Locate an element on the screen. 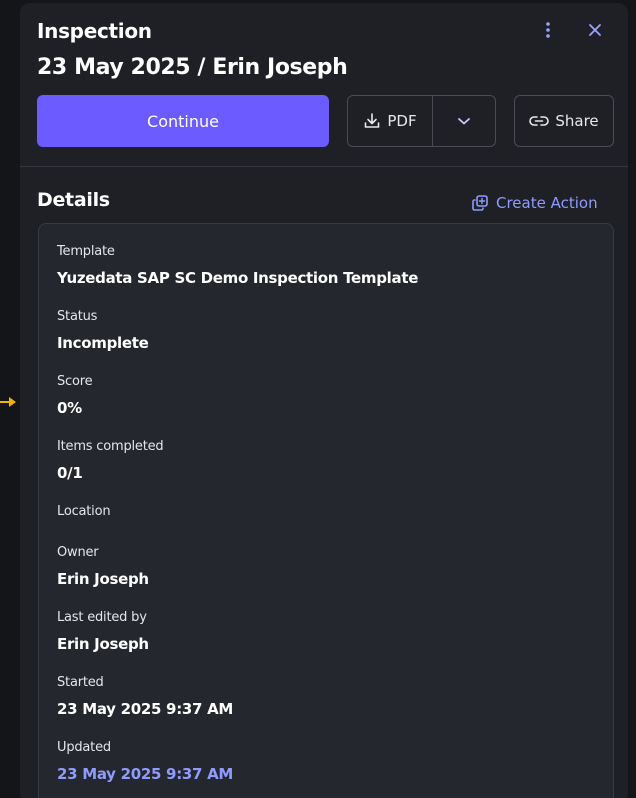 The width and height of the screenshot is (636, 798). field-last-edited-by: Last edited by Erin Joseph is located at coordinates (103, 631).